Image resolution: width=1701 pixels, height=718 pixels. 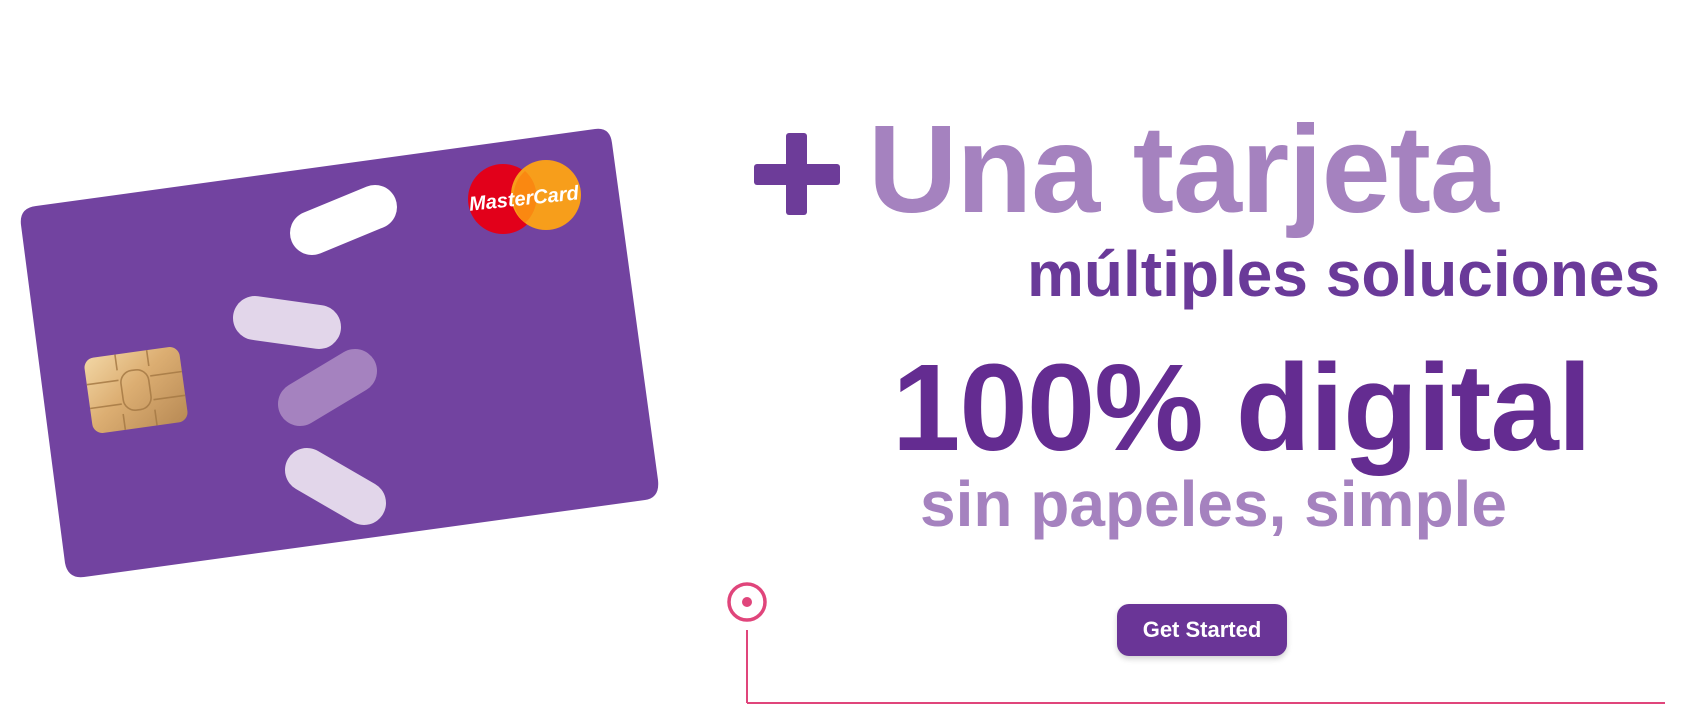 I want to click on hero-tagline: sin papeles, simple, so click(x=1213, y=504).